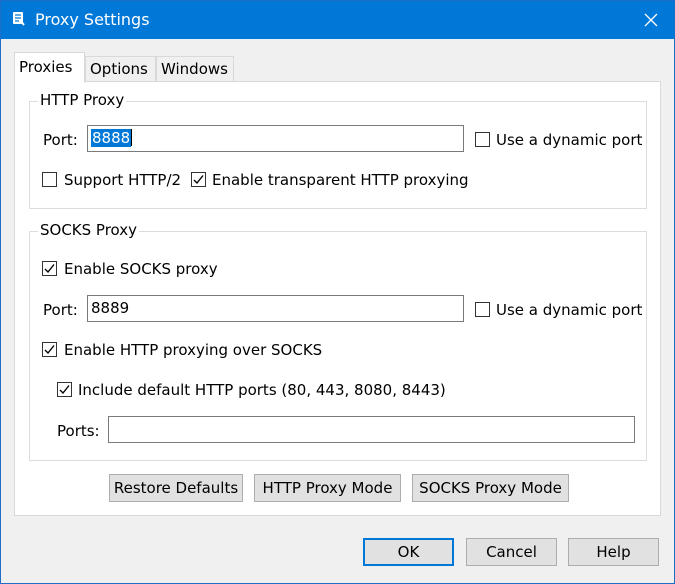  What do you see at coordinates (371, 429) in the screenshot?
I see `ports-input` at bounding box center [371, 429].